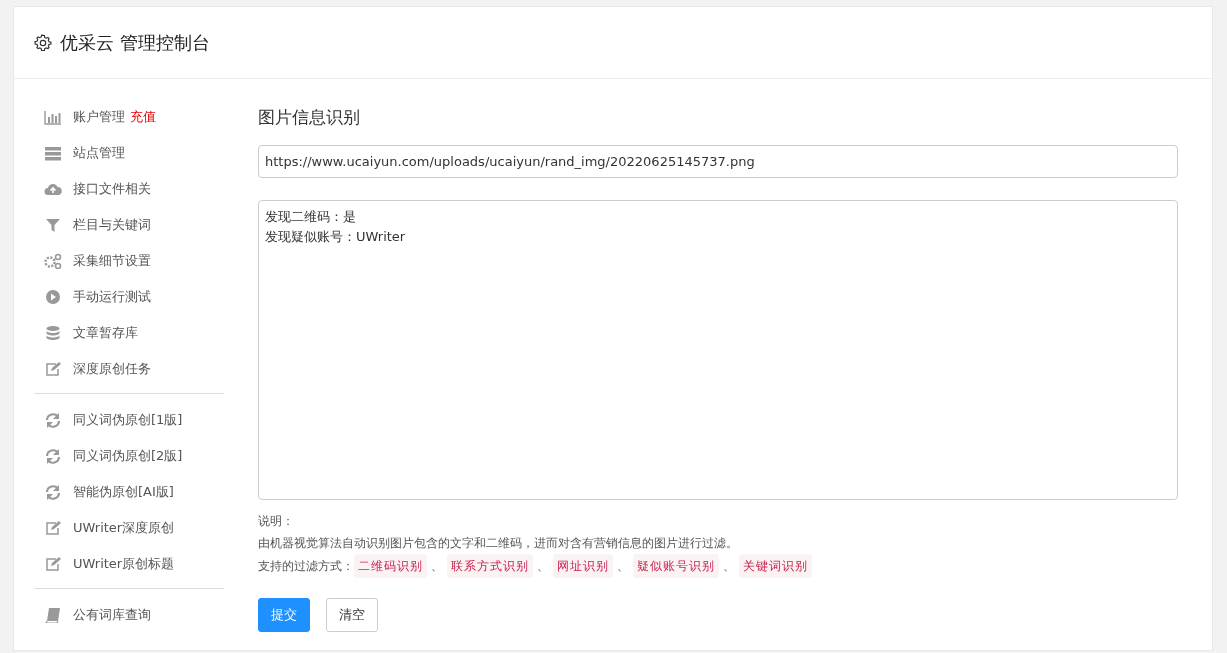 The image size is (1227, 653). I want to click on sidebar-item: 智能伪原创[AI版], so click(125, 492).